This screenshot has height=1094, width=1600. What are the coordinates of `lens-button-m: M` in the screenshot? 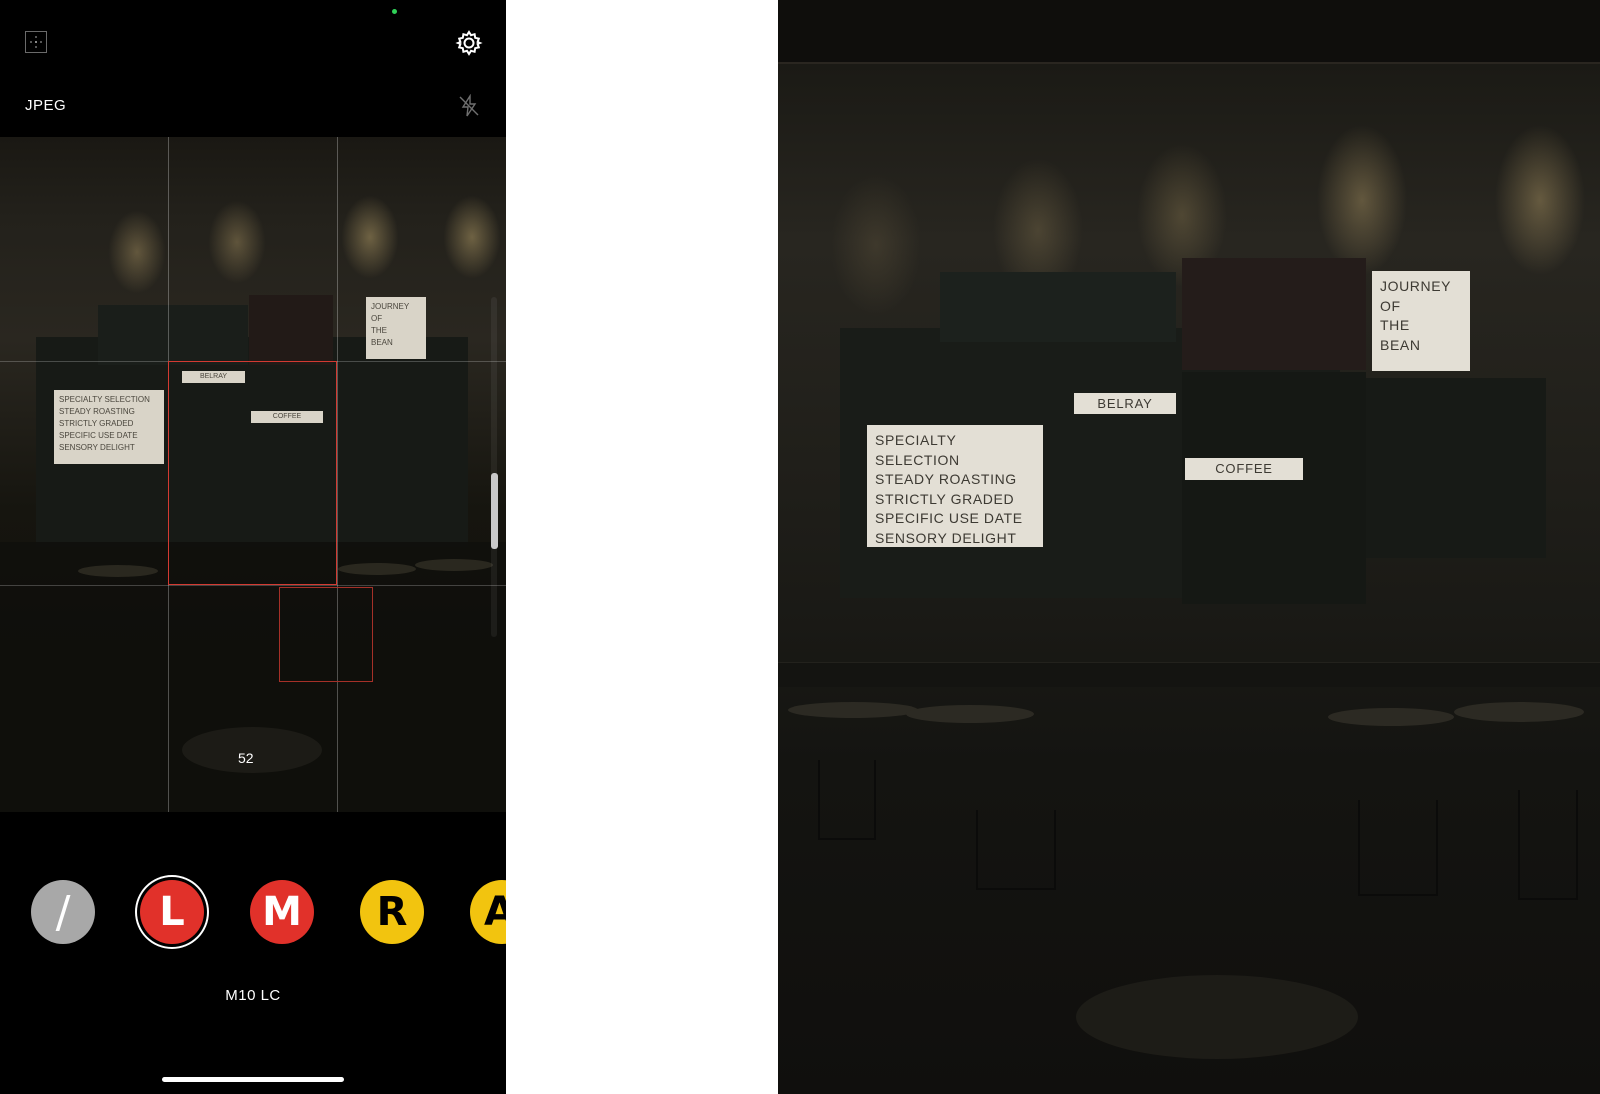 It's located at (282, 912).